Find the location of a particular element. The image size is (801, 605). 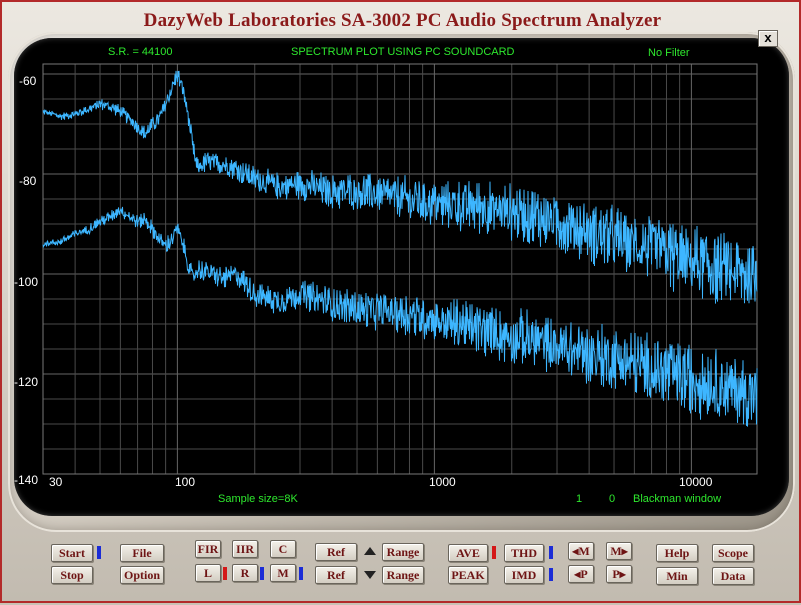

peak-right-button: P▸ is located at coordinates (619, 574).